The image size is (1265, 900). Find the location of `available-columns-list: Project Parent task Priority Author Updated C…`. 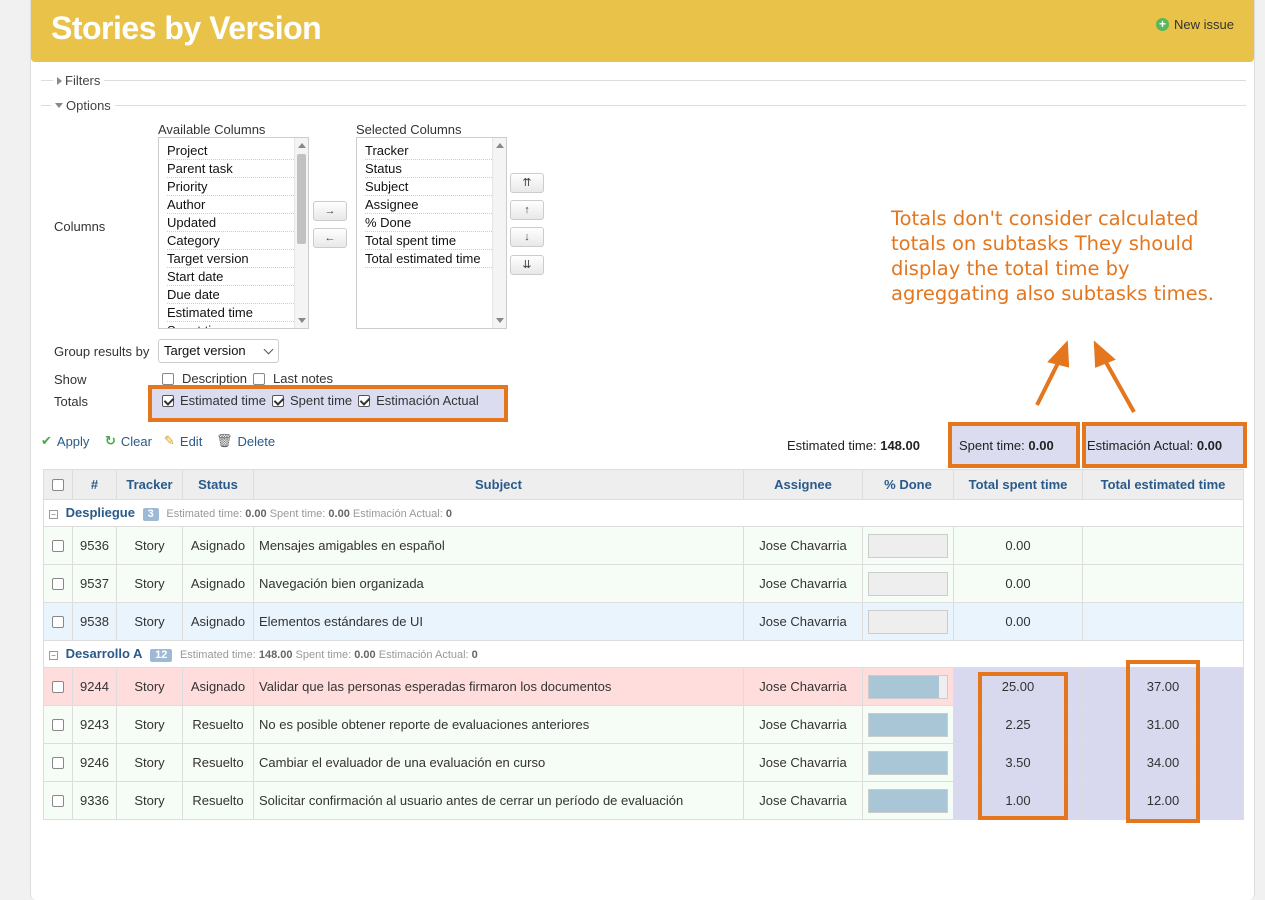

available-columns-list: Project Parent task Priority Author Updated C… is located at coordinates (233, 233).